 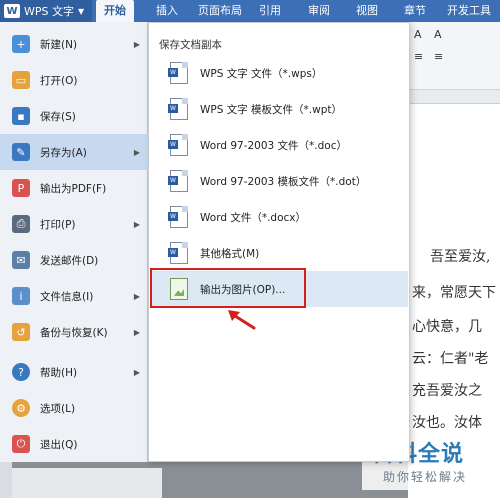 I want to click on tab-references: 引用, so click(x=270, y=11).